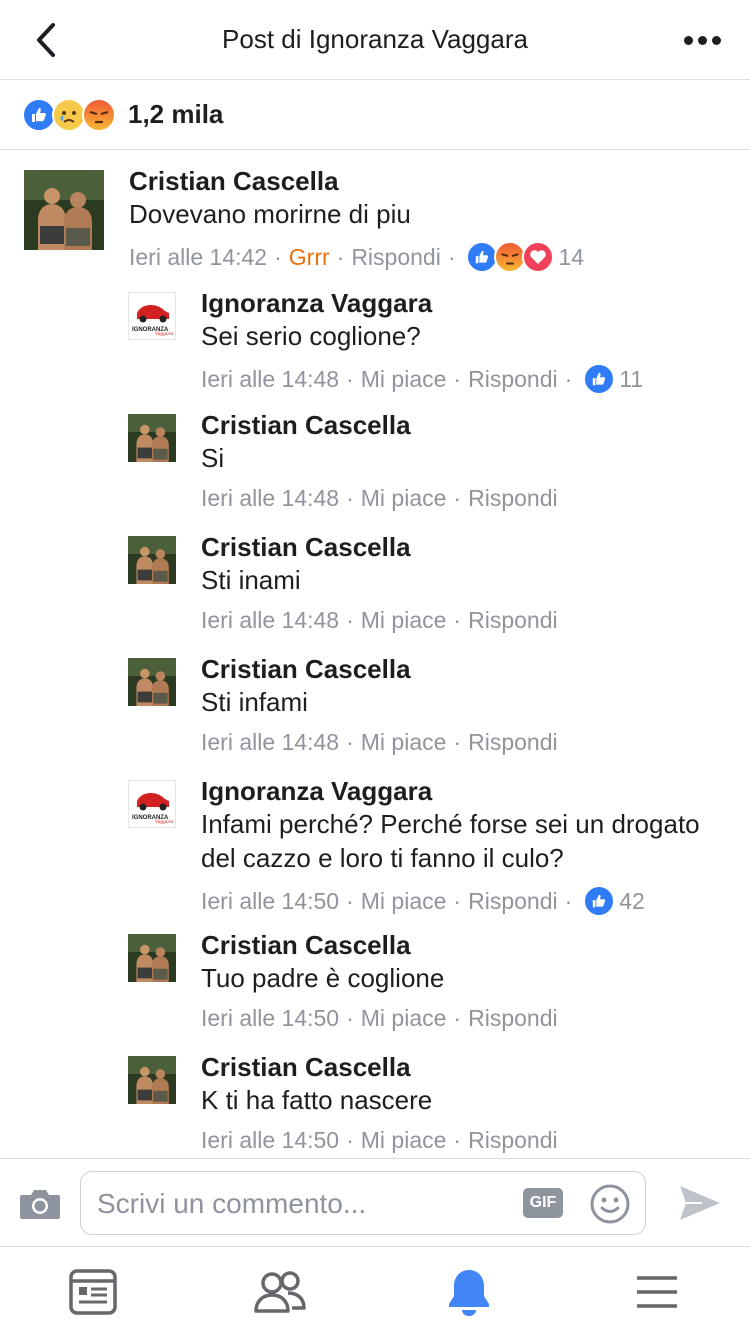  I want to click on comment-timestamp: Ieri alle 14:42, so click(198, 257).